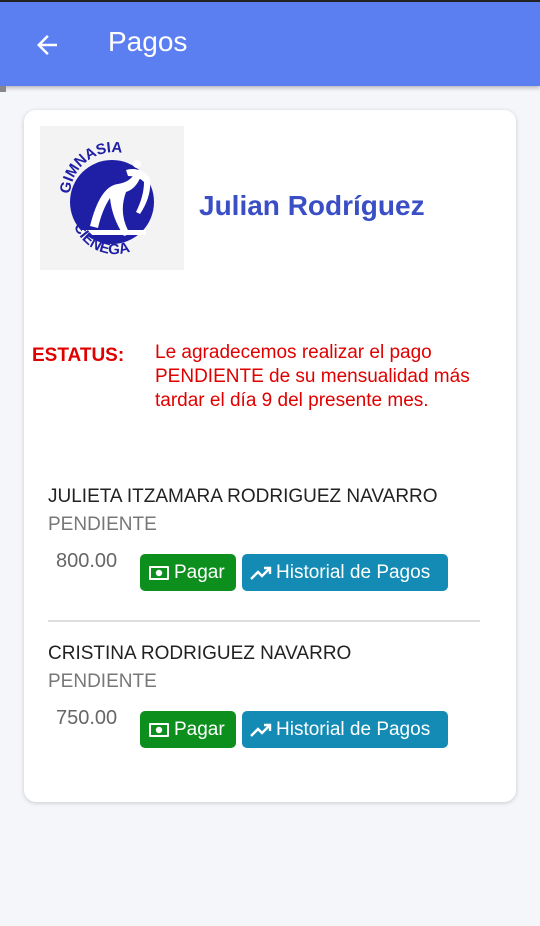  I want to click on account-holder-name: Julian Rodríguez, so click(312, 205).